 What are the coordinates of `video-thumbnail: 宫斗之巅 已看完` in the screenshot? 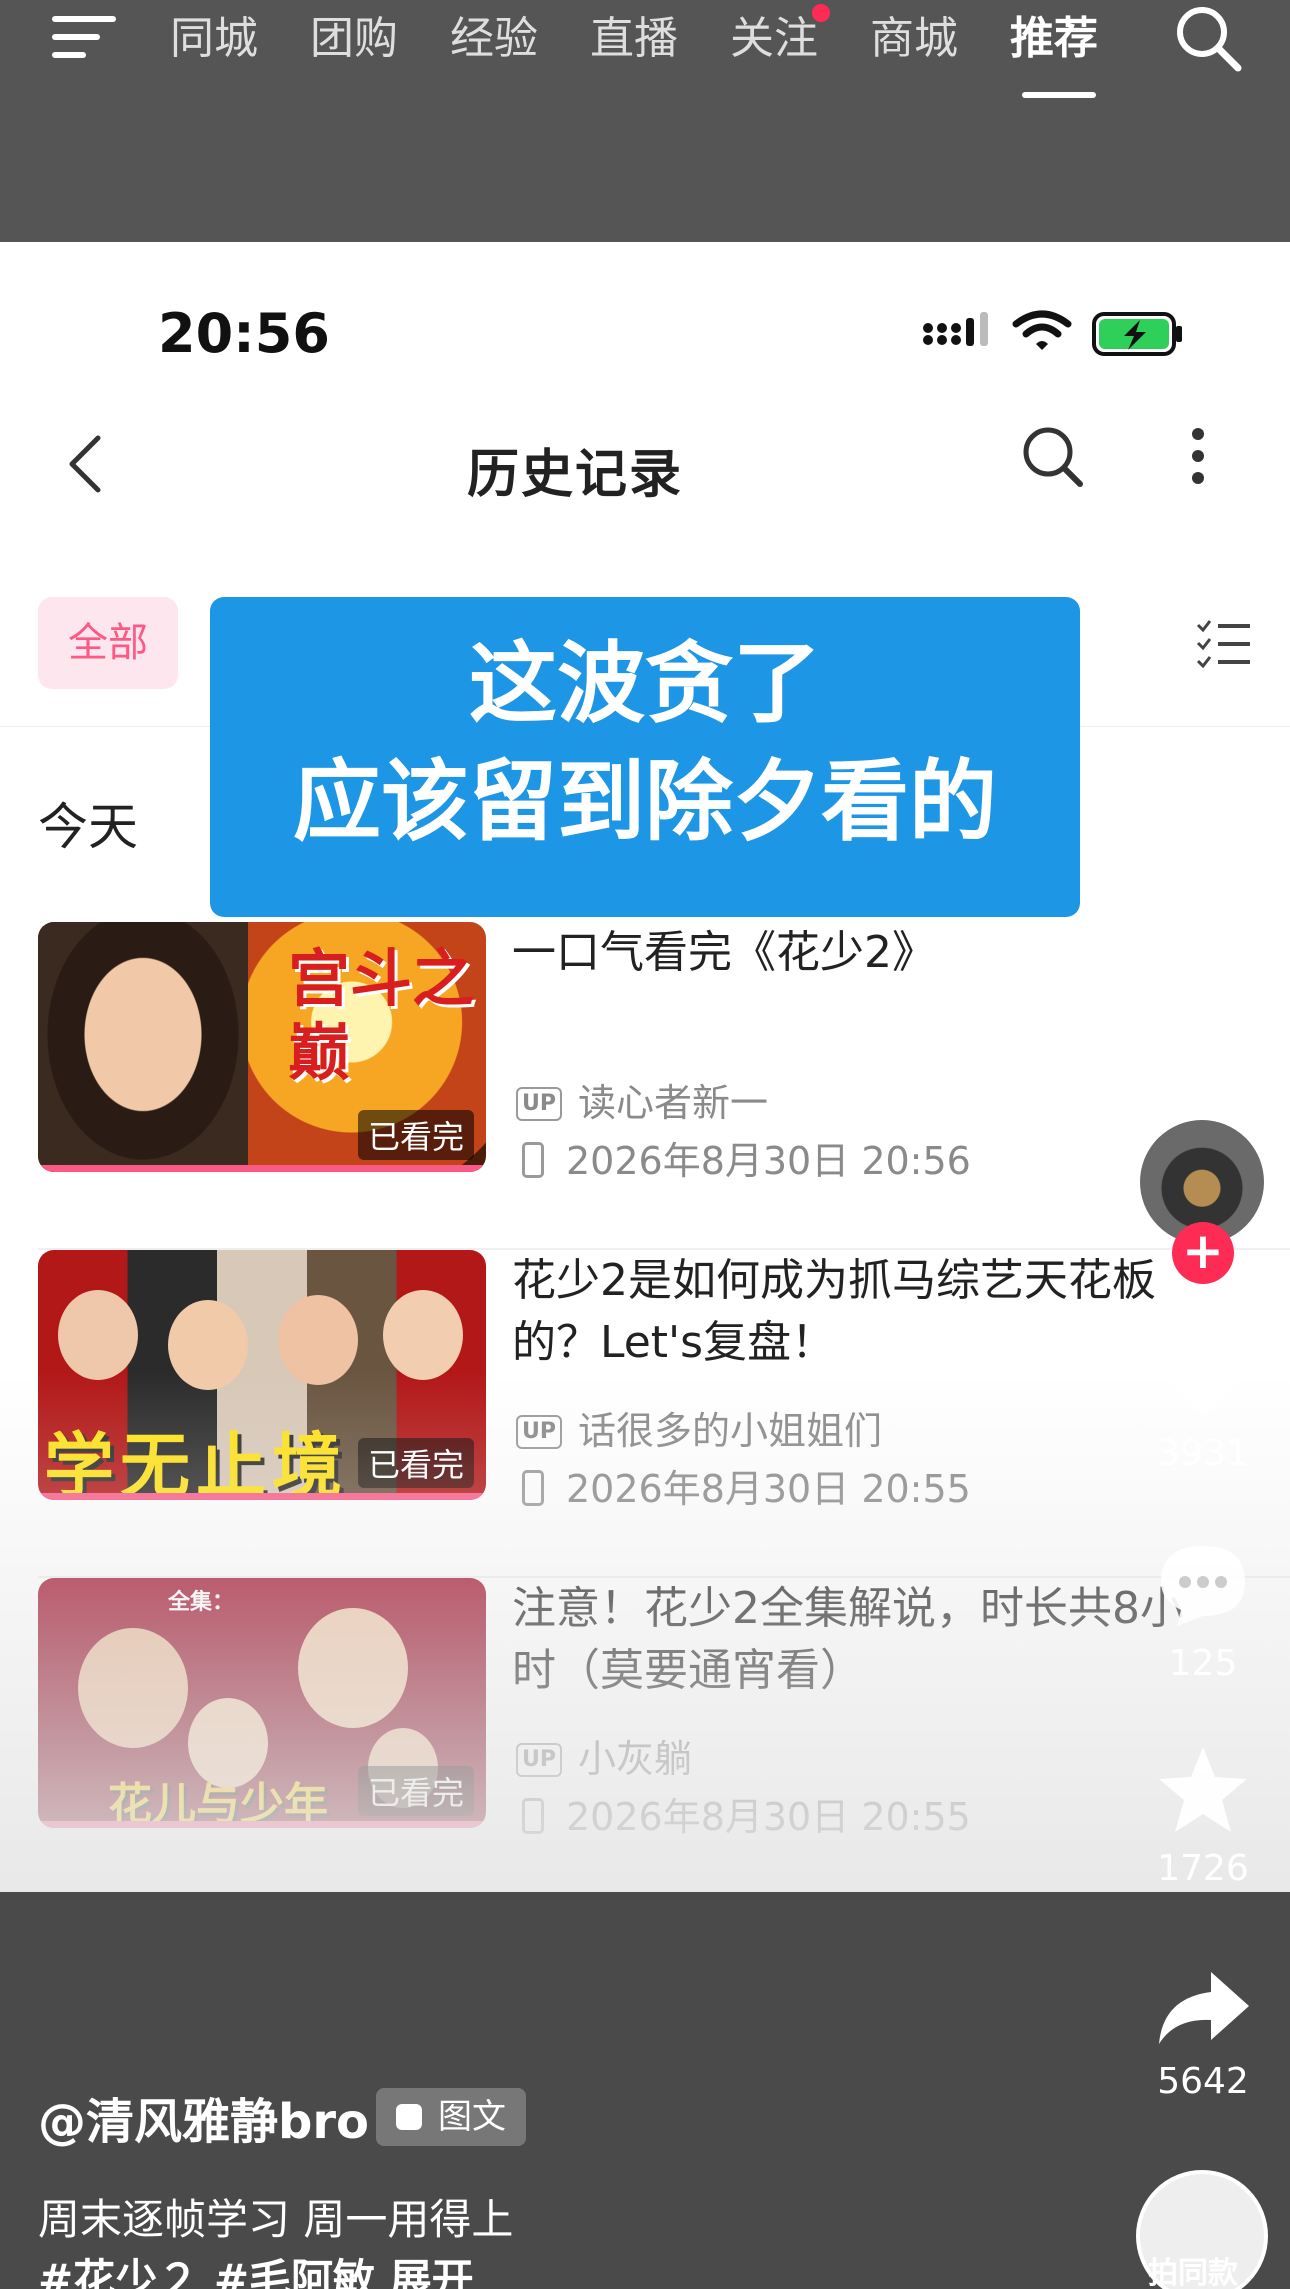 It's located at (262, 1047).